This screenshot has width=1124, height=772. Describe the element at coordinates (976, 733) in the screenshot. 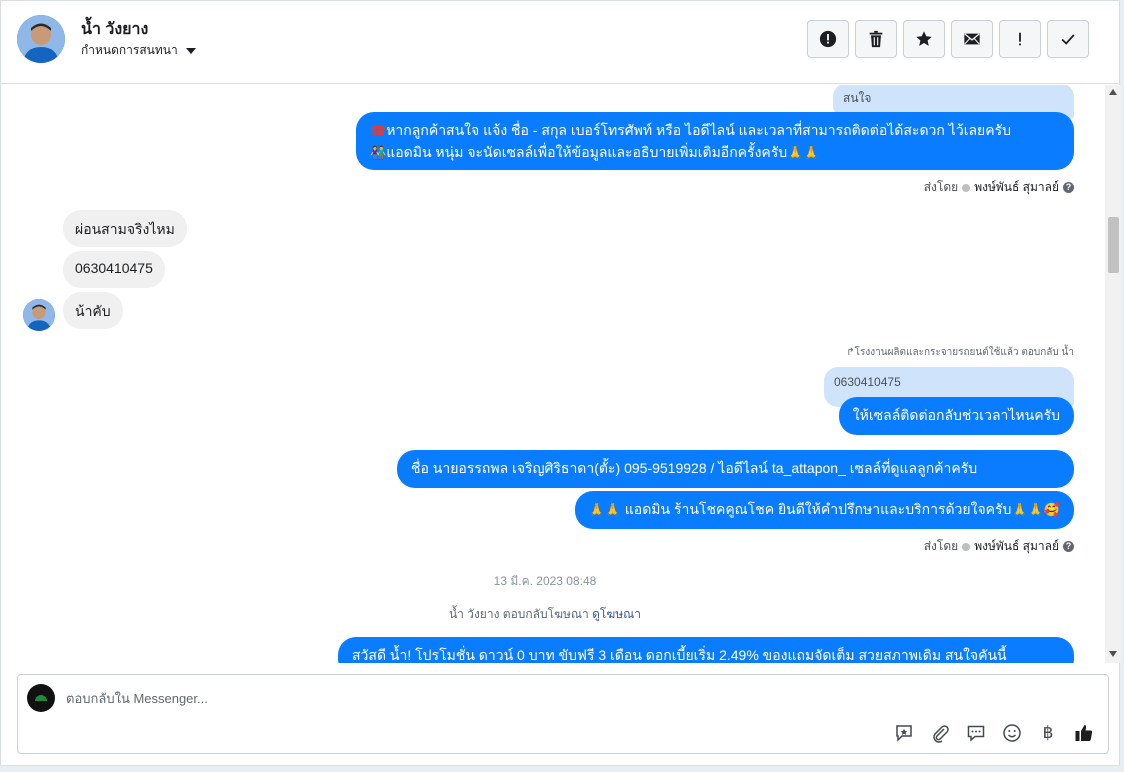

I see `chat-bubble-icon` at that location.